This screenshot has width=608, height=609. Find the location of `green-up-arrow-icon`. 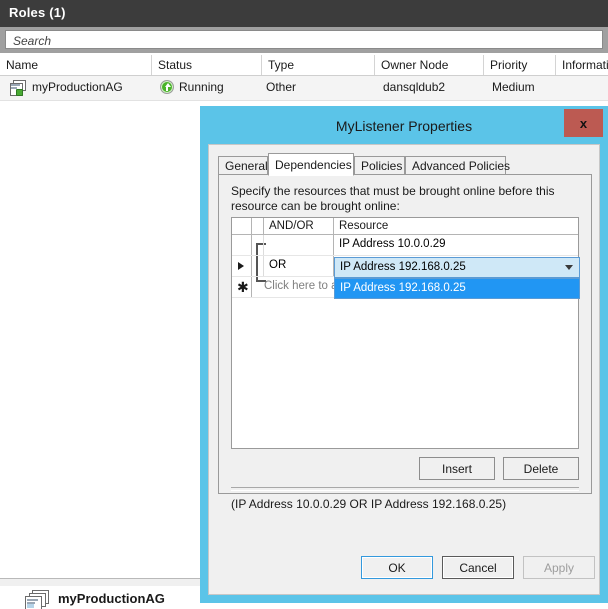

green-up-arrow-icon is located at coordinates (167, 87).